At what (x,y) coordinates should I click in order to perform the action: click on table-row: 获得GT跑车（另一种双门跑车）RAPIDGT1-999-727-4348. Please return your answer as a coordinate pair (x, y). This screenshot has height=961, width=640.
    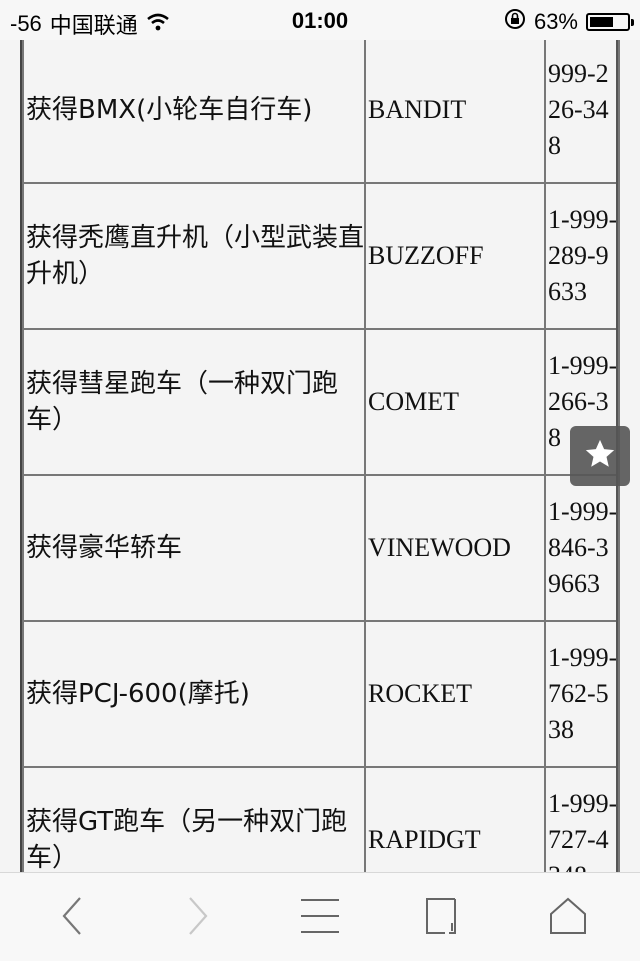
    Looking at the image, I should click on (321, 819).